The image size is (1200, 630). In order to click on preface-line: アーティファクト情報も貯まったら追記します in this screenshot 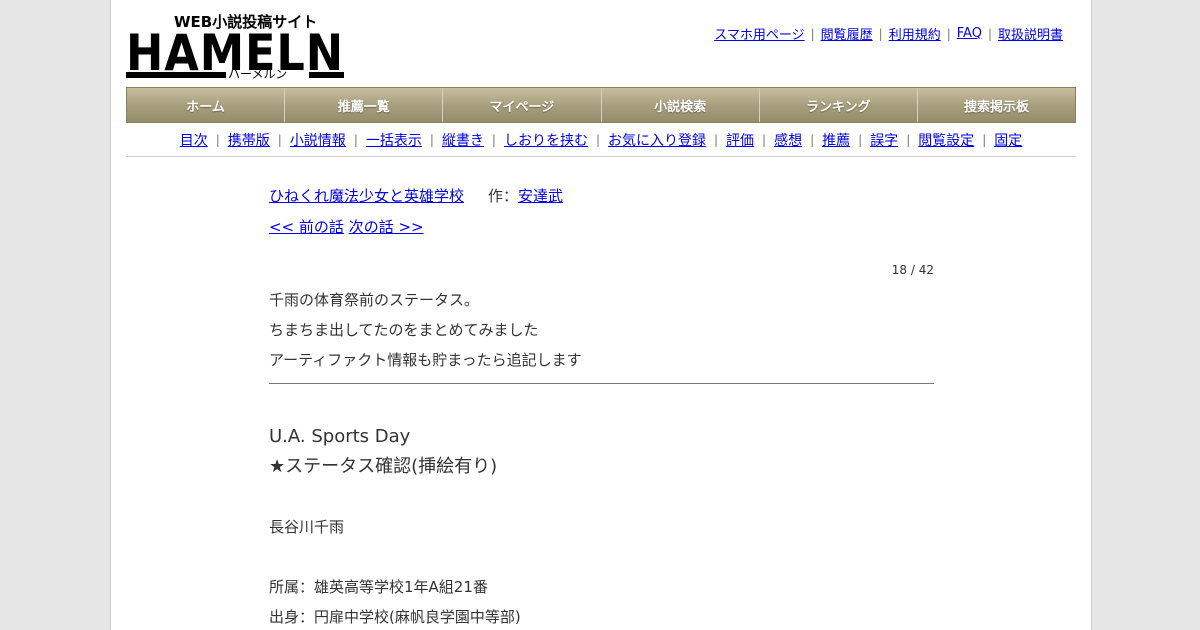, I will do `click(425, 360)`.